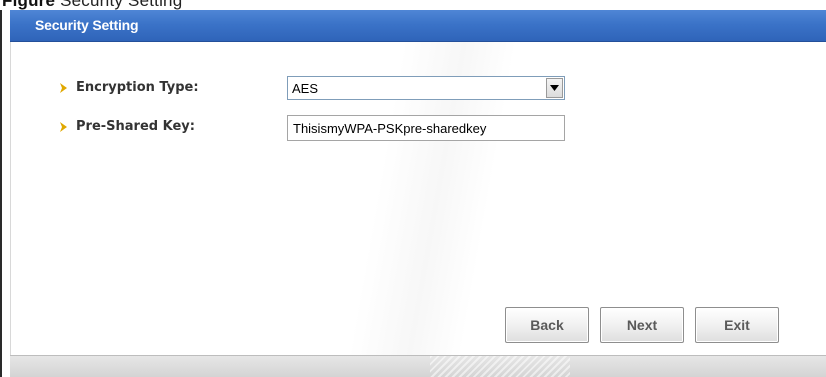 This screenshot has height=377, width=826. I want to click on footer-hatch, so click(500, 366).